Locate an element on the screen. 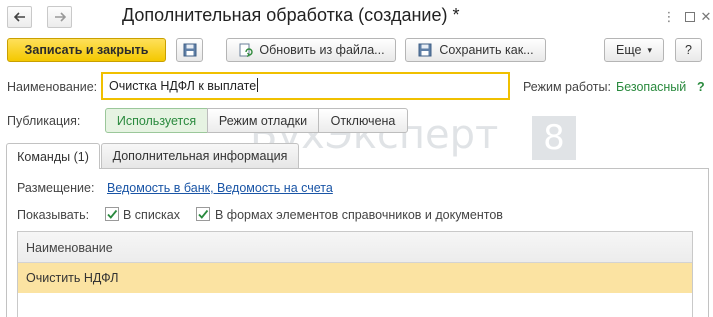 This screenshot has height=317, width=713. save-button is located at coordinates (189, 50).